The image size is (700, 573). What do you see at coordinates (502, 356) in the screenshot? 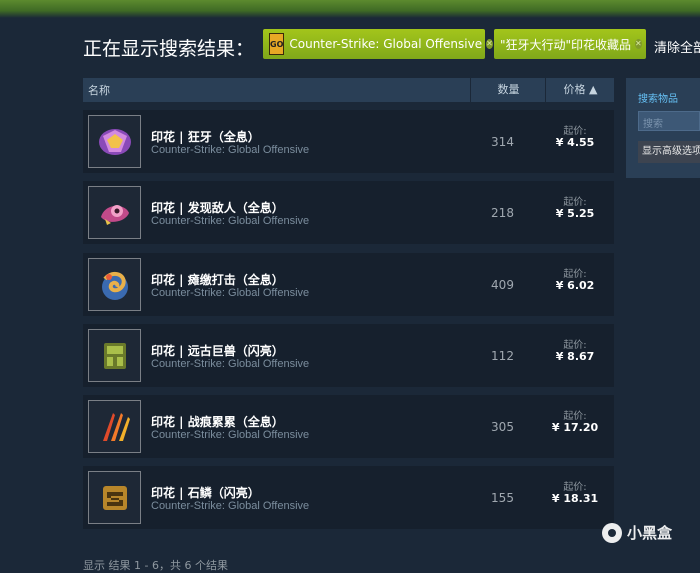
I see `item-quantity: 112` at bounding box center [502, 356].